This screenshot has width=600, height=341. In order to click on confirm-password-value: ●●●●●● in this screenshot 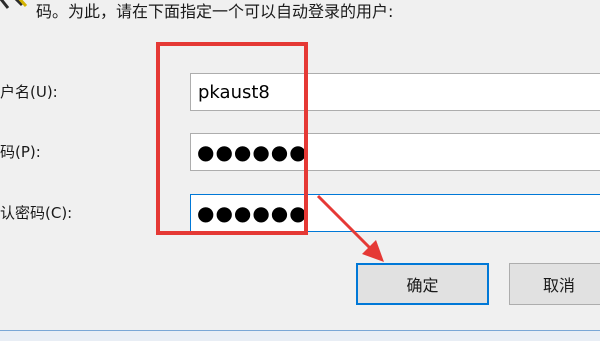, I will do `click(252, 213)`.